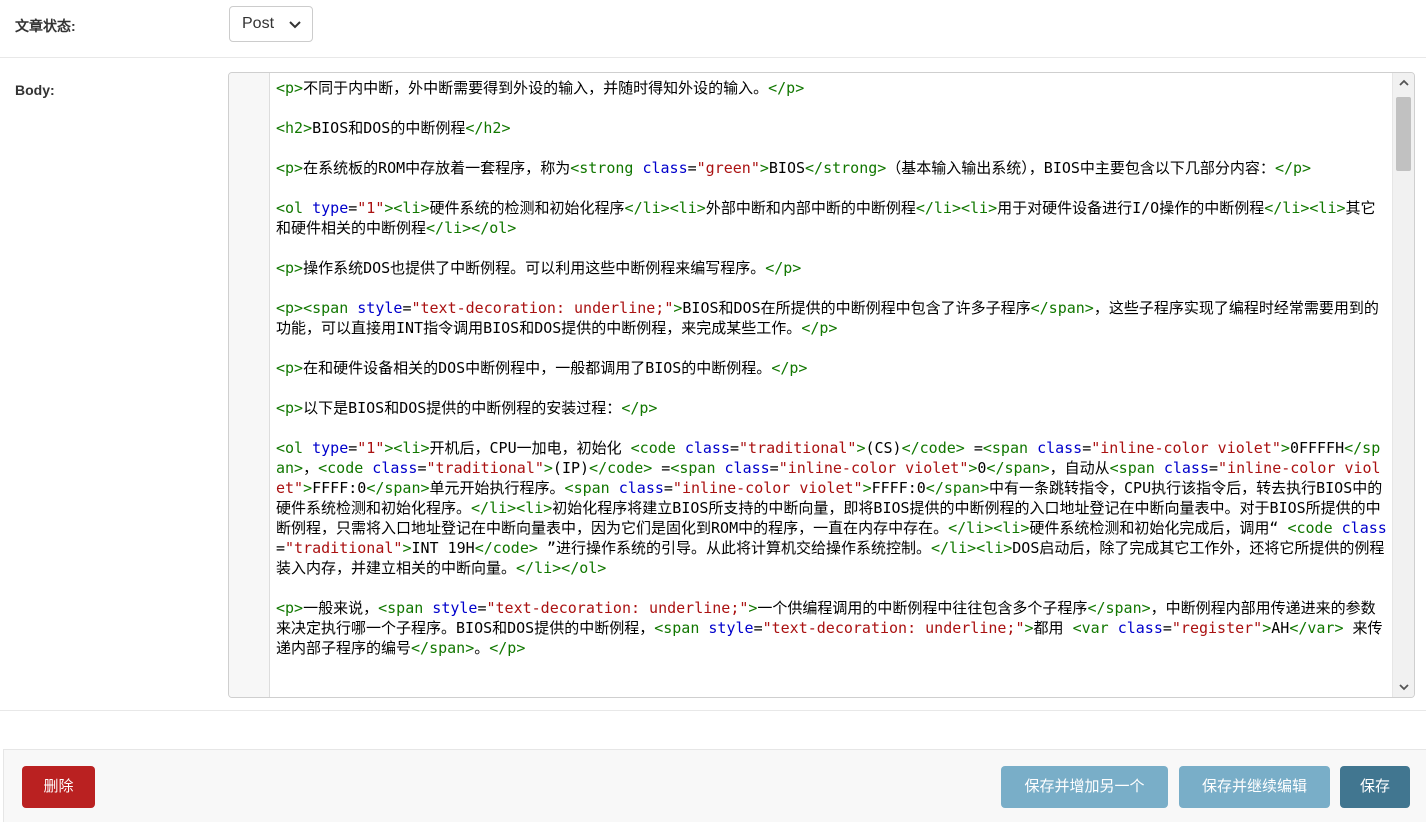 Image resolution: width=1426 pixels, height=822 pixels. What do you see at coordinates (831, 428) in the screenshot?
I see `code-line: 16​` at bounding box center [831, 428].